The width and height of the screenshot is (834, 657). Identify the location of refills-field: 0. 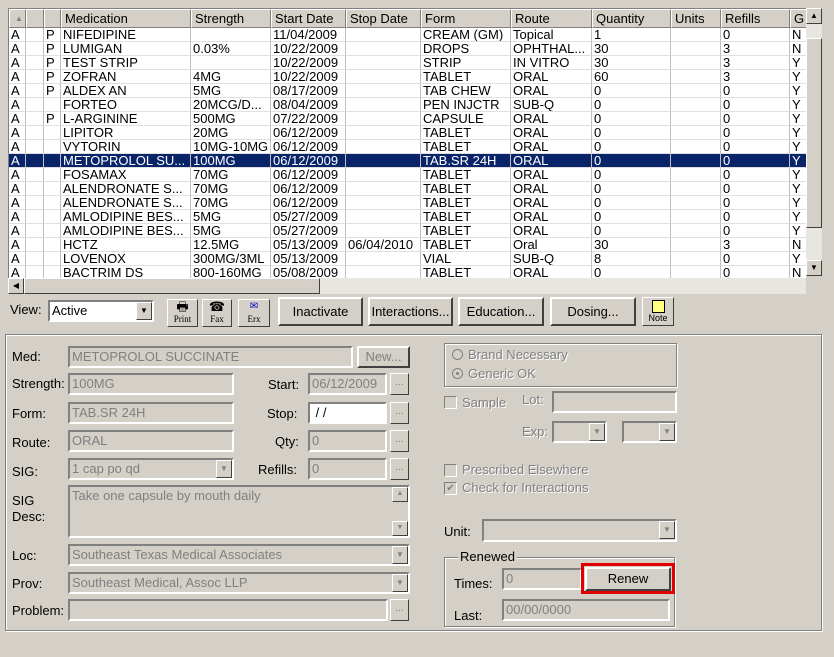
(347, 469).